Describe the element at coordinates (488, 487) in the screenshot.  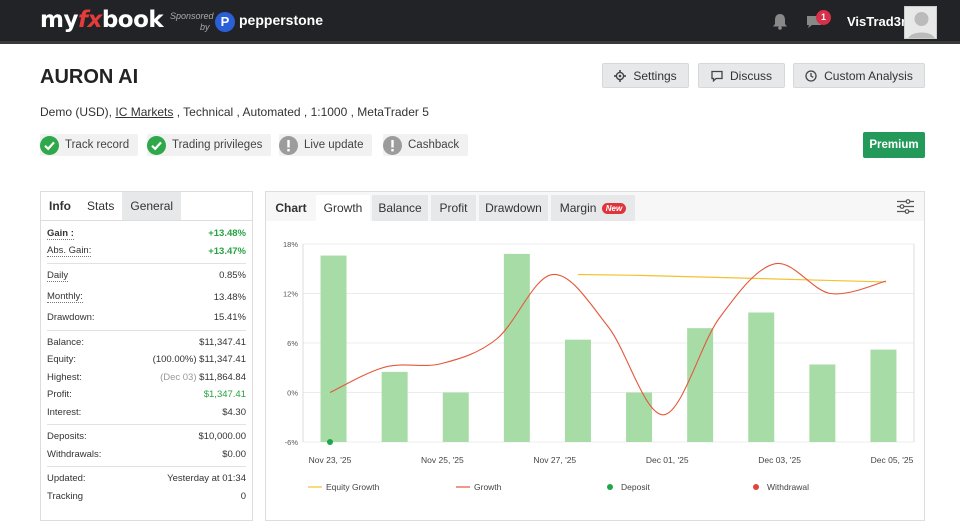
I see `legend-label: Growth` at that location.